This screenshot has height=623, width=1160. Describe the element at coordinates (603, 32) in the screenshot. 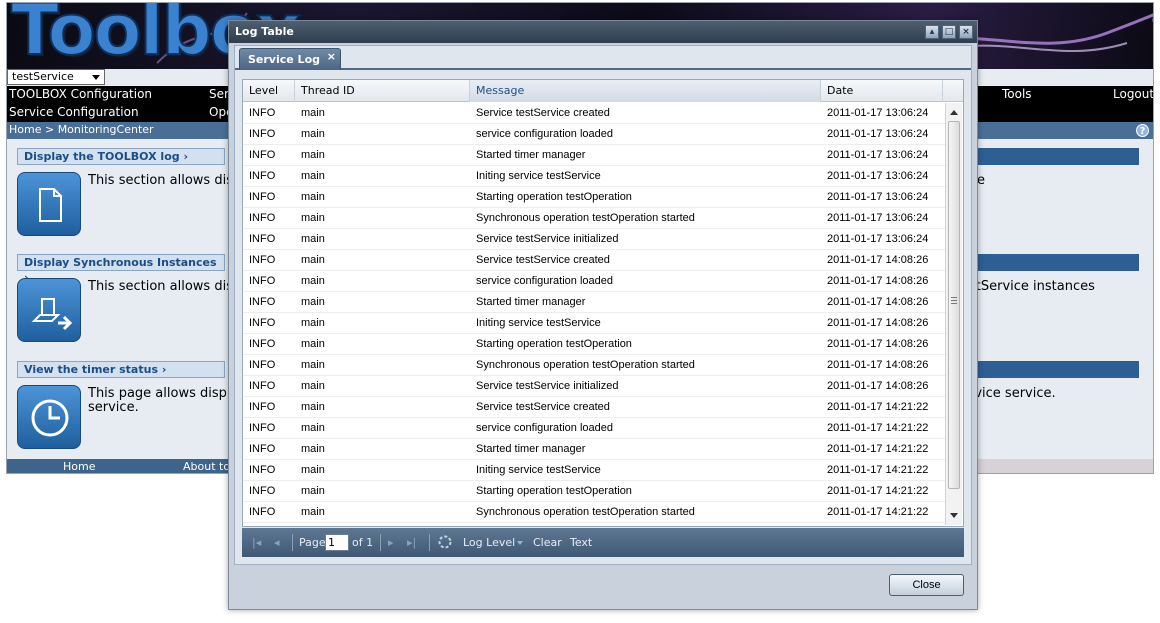

I see `window-title-bar: Log Table ▴ □ ×` at that location.